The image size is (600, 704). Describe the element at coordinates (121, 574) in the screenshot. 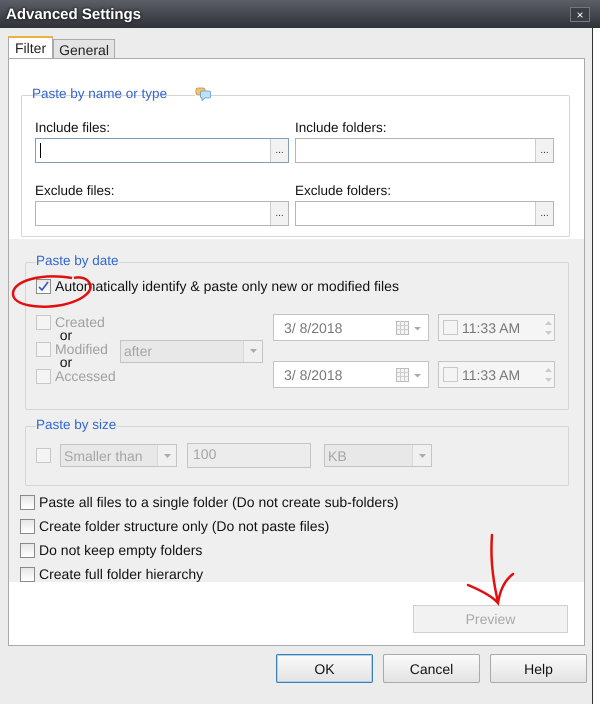

I see `checkbox-label: Create full folder hierarchy` at that location.